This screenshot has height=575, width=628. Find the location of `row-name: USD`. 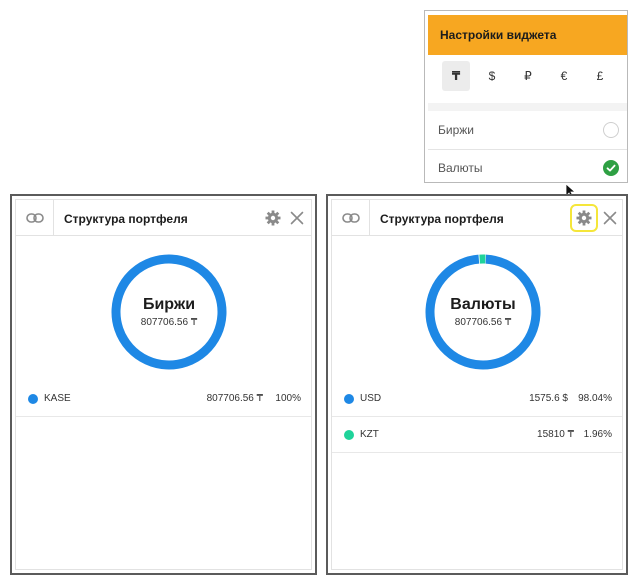

row-name: USD is located at coordinates (371, 398).